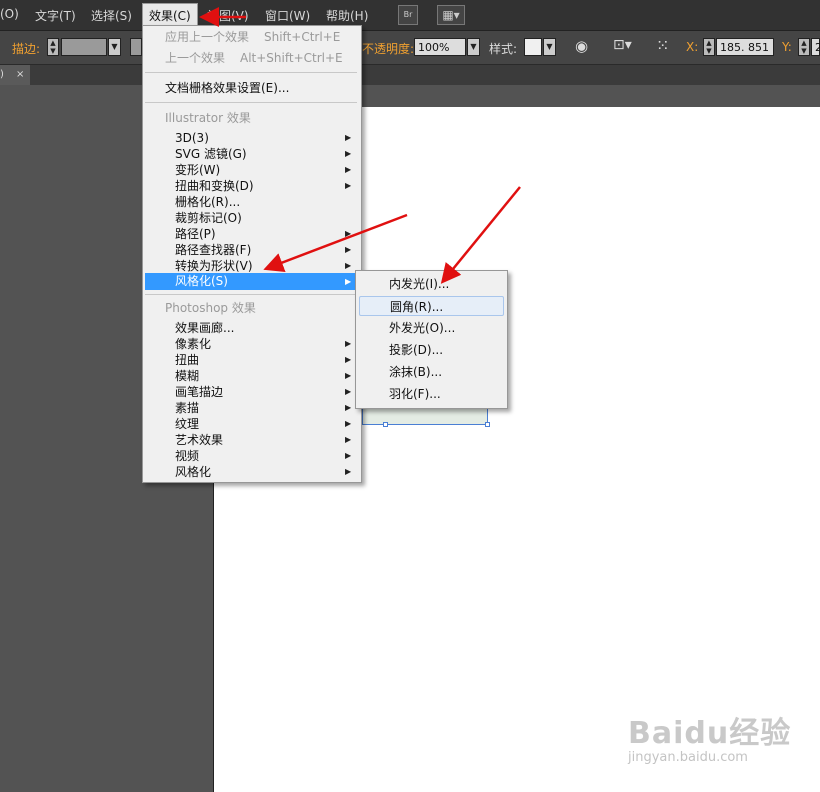 The height and width of the screenshot is (792, 820). I want to click on watermark-url: jingyan.baidu.com, so click(688, 757).